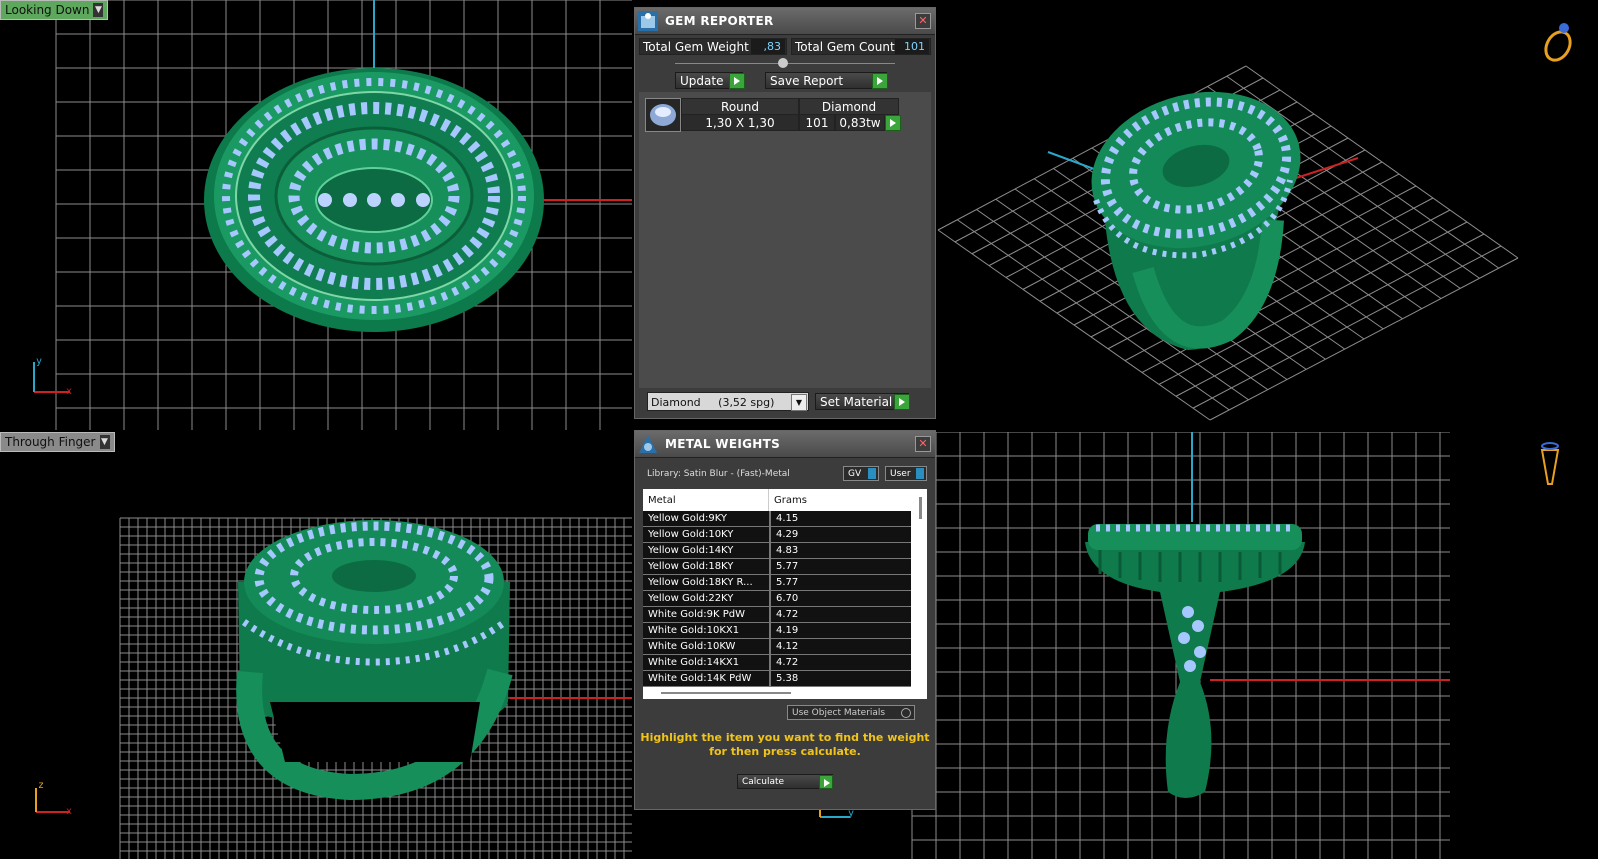  I want to click on view-mode-dropdown-top-left: Looking Down ▼, so click(54, 10).